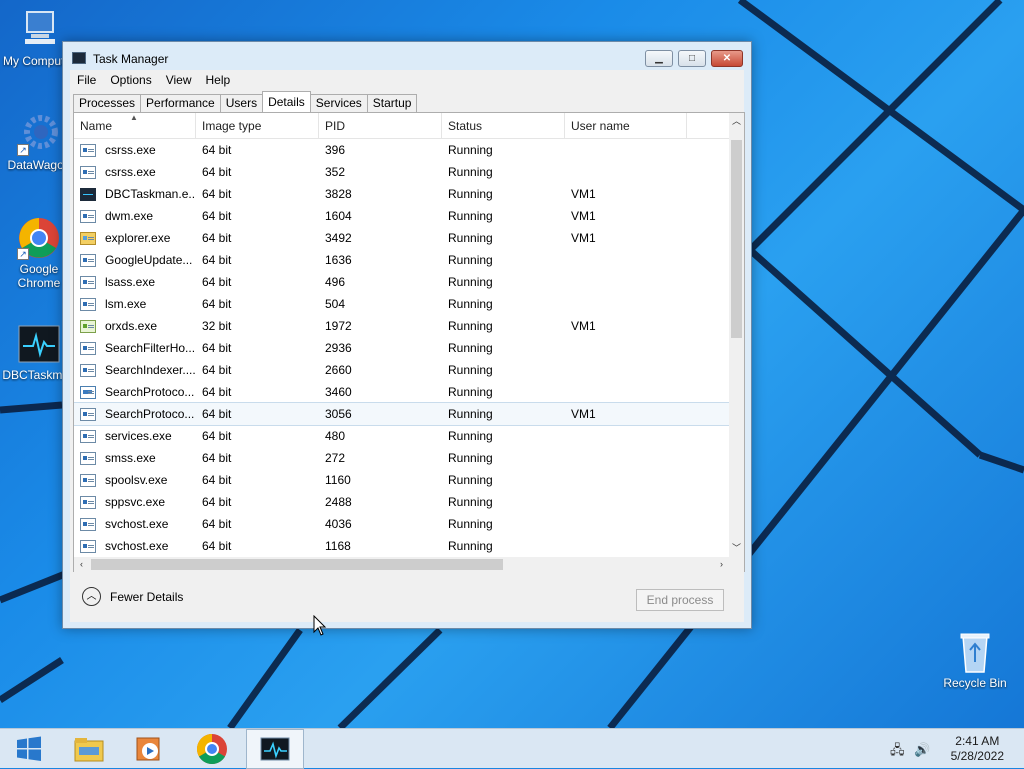  What do you see at coordinates (626, 126) in the screenshot?
I see `column-header-user-name: User name` at bounding box center [626, 126].